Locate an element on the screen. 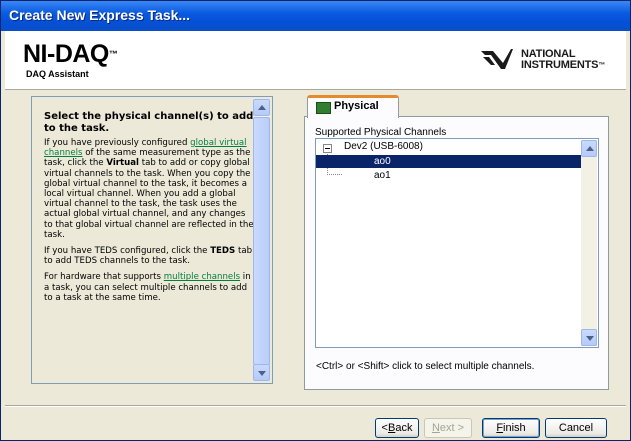 The height and width of the screenshot is (441, 631). tab-physical-label: Physical is located at coordinates (356, 106).